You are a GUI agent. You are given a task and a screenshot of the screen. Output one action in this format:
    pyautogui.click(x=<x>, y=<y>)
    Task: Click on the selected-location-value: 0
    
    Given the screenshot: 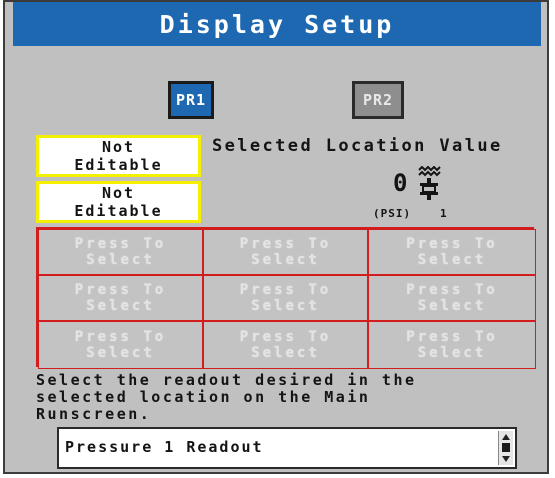 What is the action you would take?
    pyautogui.click(x=400, y=183)
    